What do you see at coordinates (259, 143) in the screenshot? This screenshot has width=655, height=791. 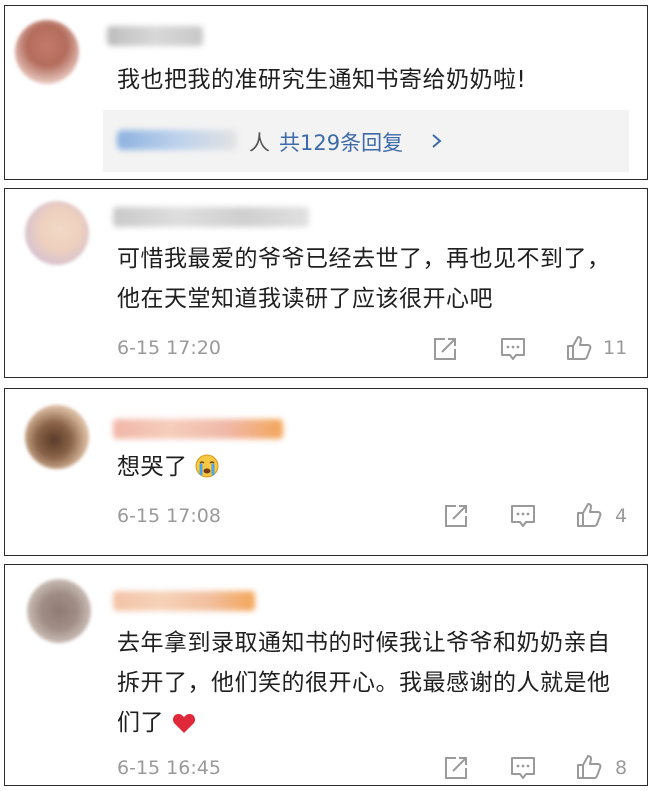 I see `reply-users-suffix: 人` at bounding box center [259, 143].